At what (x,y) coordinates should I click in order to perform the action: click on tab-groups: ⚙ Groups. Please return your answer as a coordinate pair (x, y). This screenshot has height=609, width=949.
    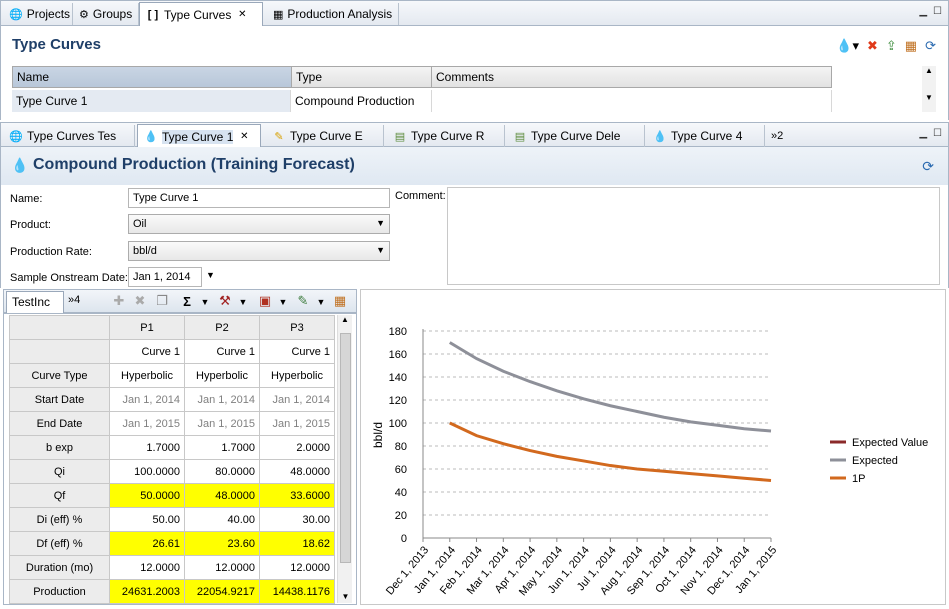
    Looking at the image, I should click on (106, 14).